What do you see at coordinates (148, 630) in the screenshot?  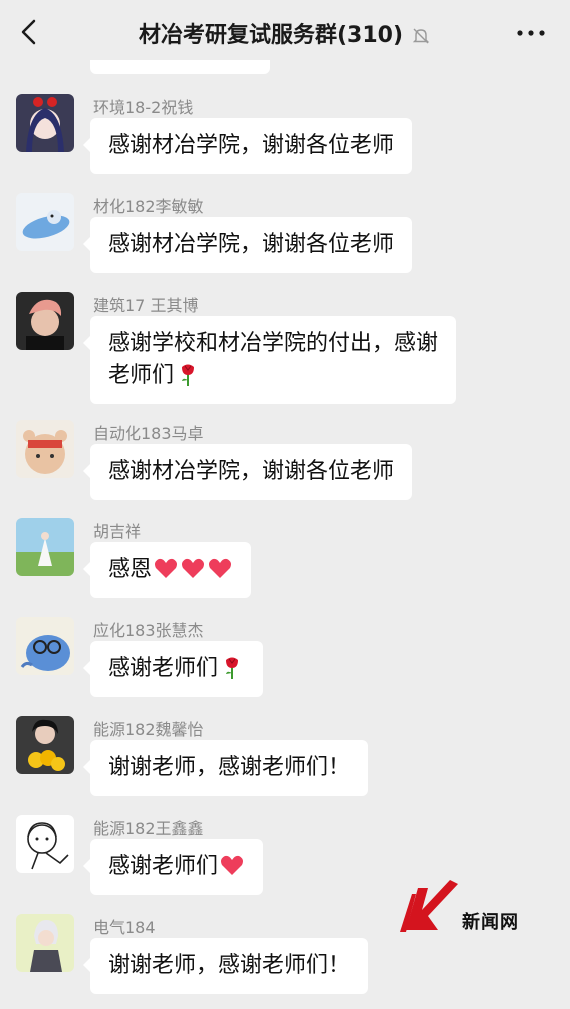 I see `sender-name: 应化183张慧杰` at bounding box center [148, 630].